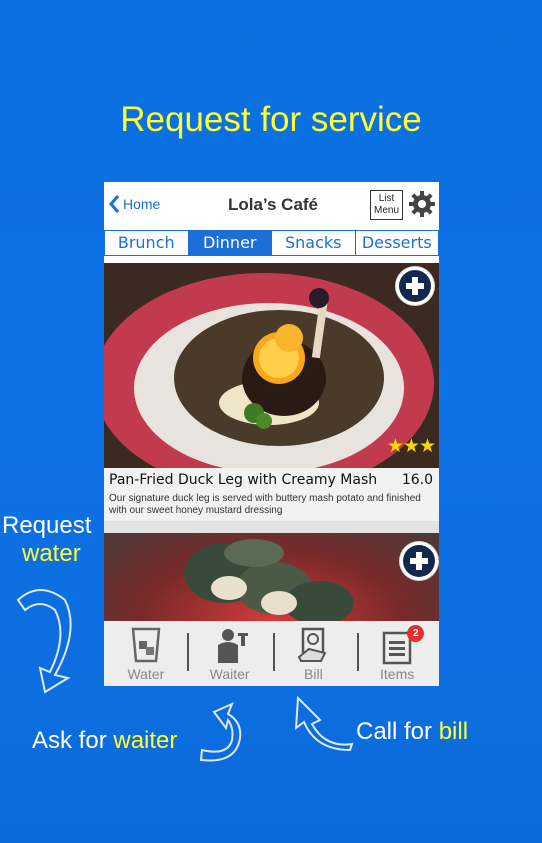 The width and height of the screenshot is (542, 843). Describe the element at coordinates (271, 527) in the screenshot. I see `card-separator` at that location.